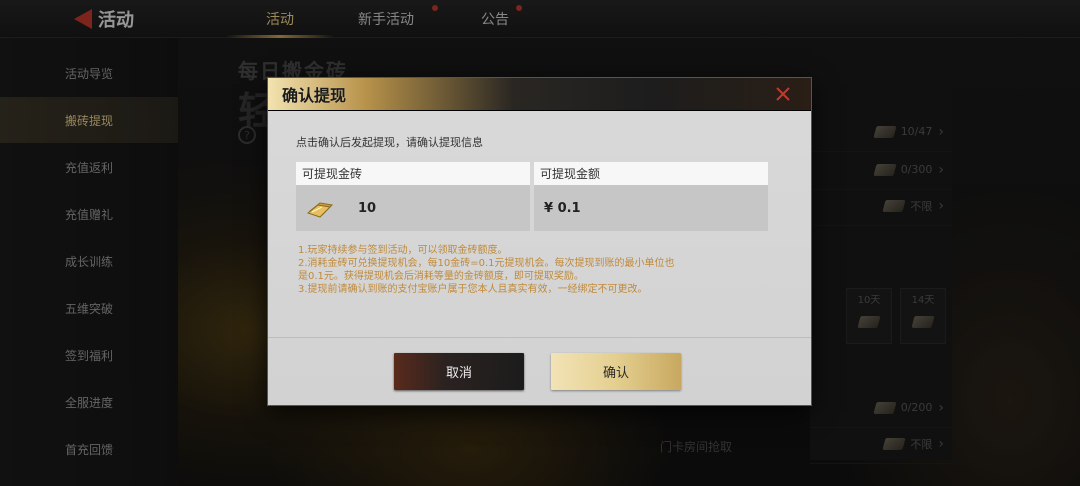  I want to click on close-icon, so click(783, 94).